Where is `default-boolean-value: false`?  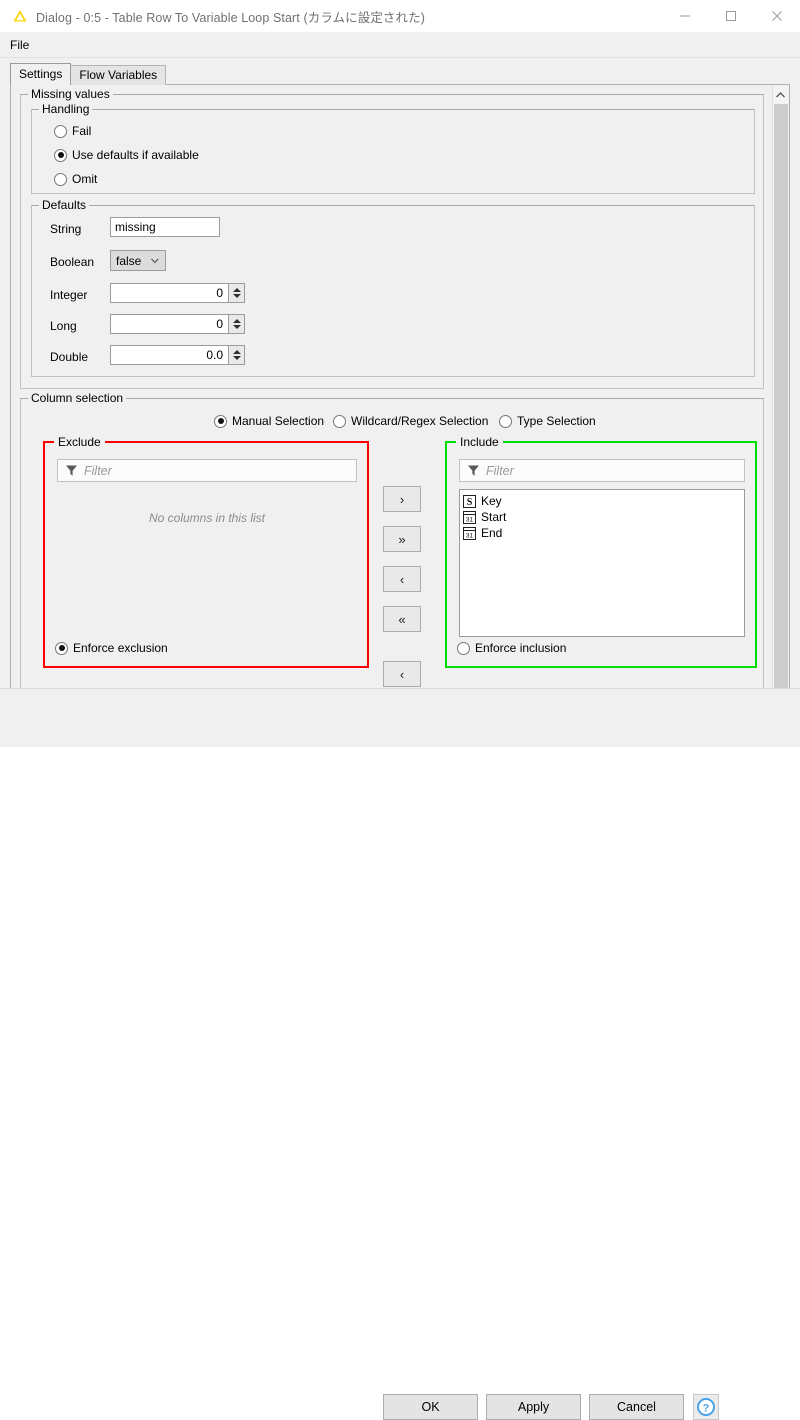 default-boolean-value: false is located at coordinates (129, 260).